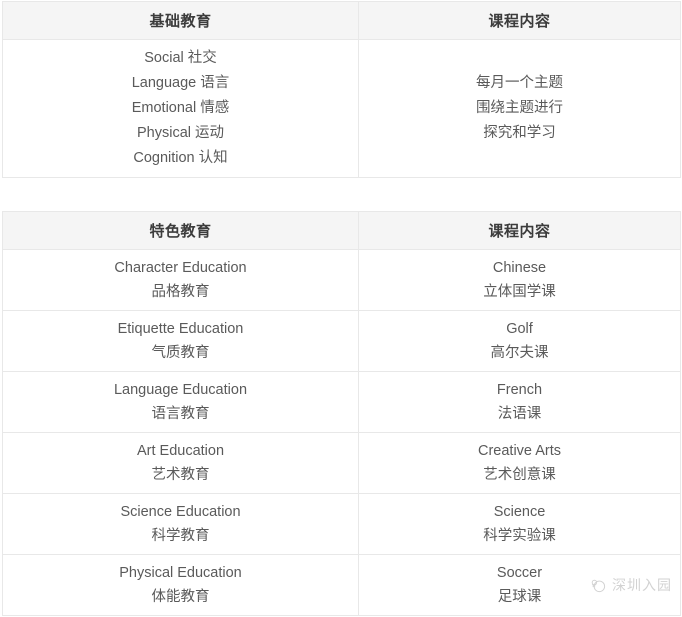 The height and width of the screenshot is (617, 682). I want to click on cell-featured-subject: Etiquette Education 气质教育, so click(180, 341).